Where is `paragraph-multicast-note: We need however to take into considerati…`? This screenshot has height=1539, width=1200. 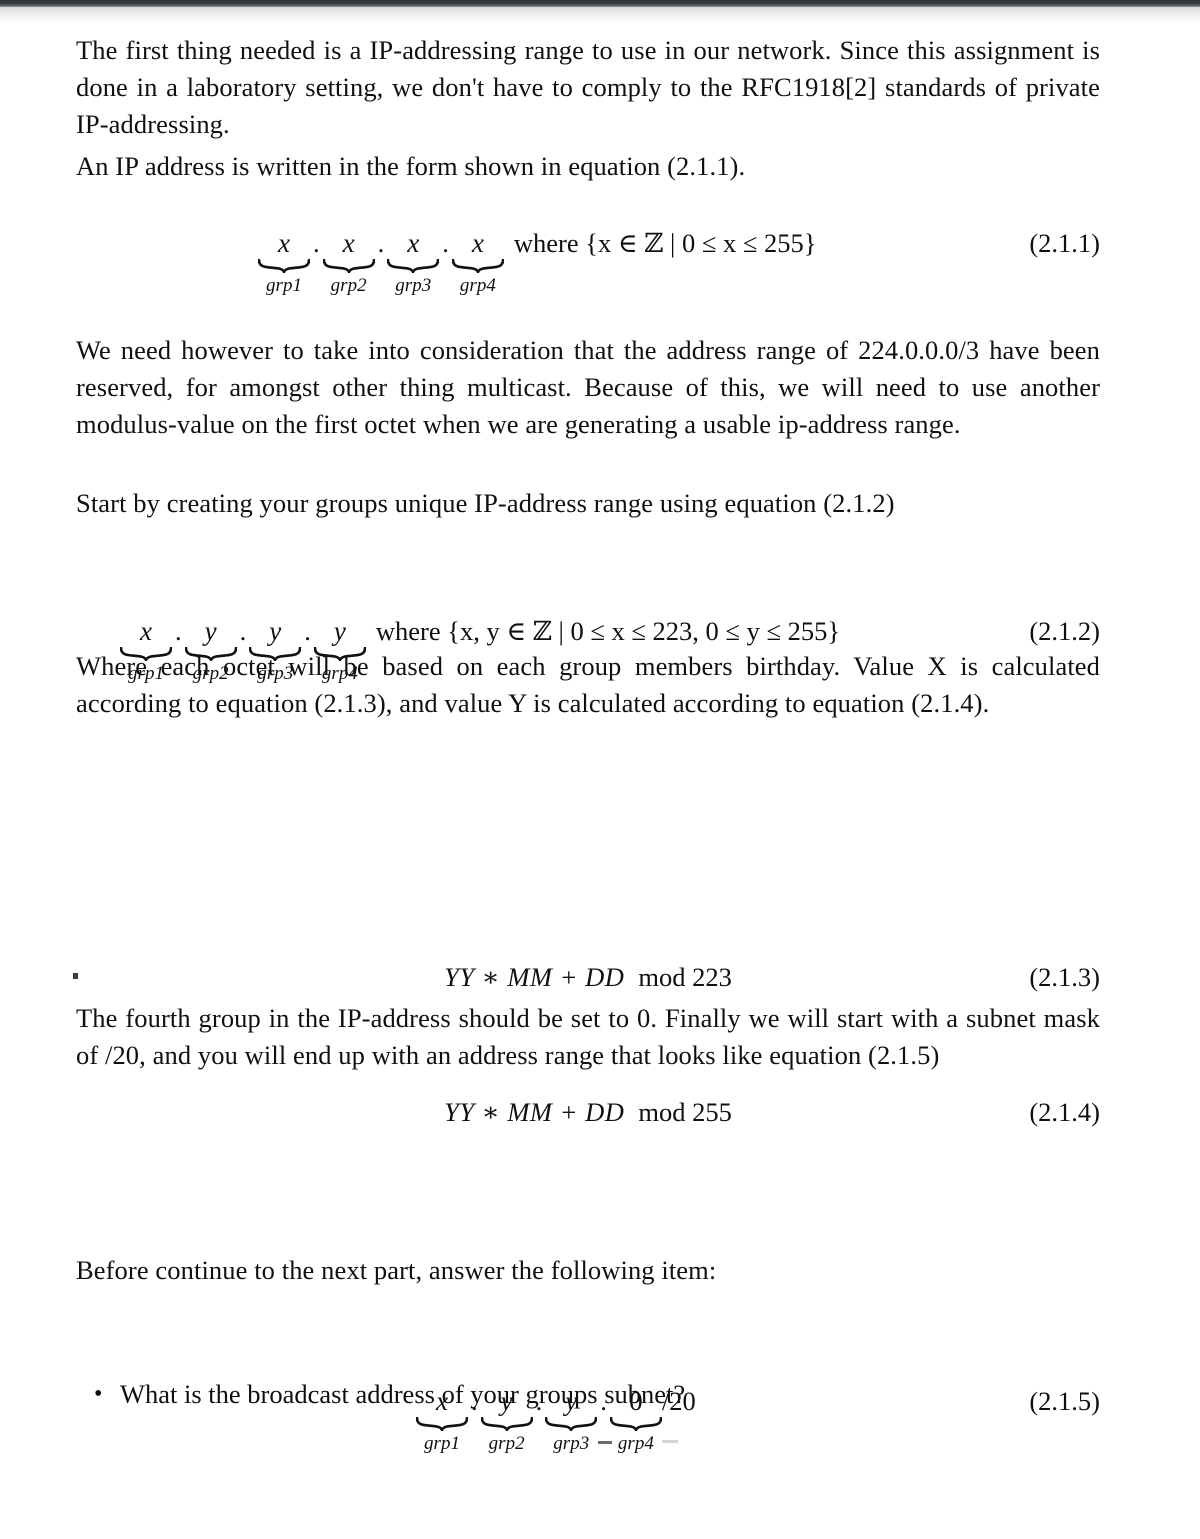 paragraph-multicast-note: We need however to take into considerati… is located at coordinates (588, 387).